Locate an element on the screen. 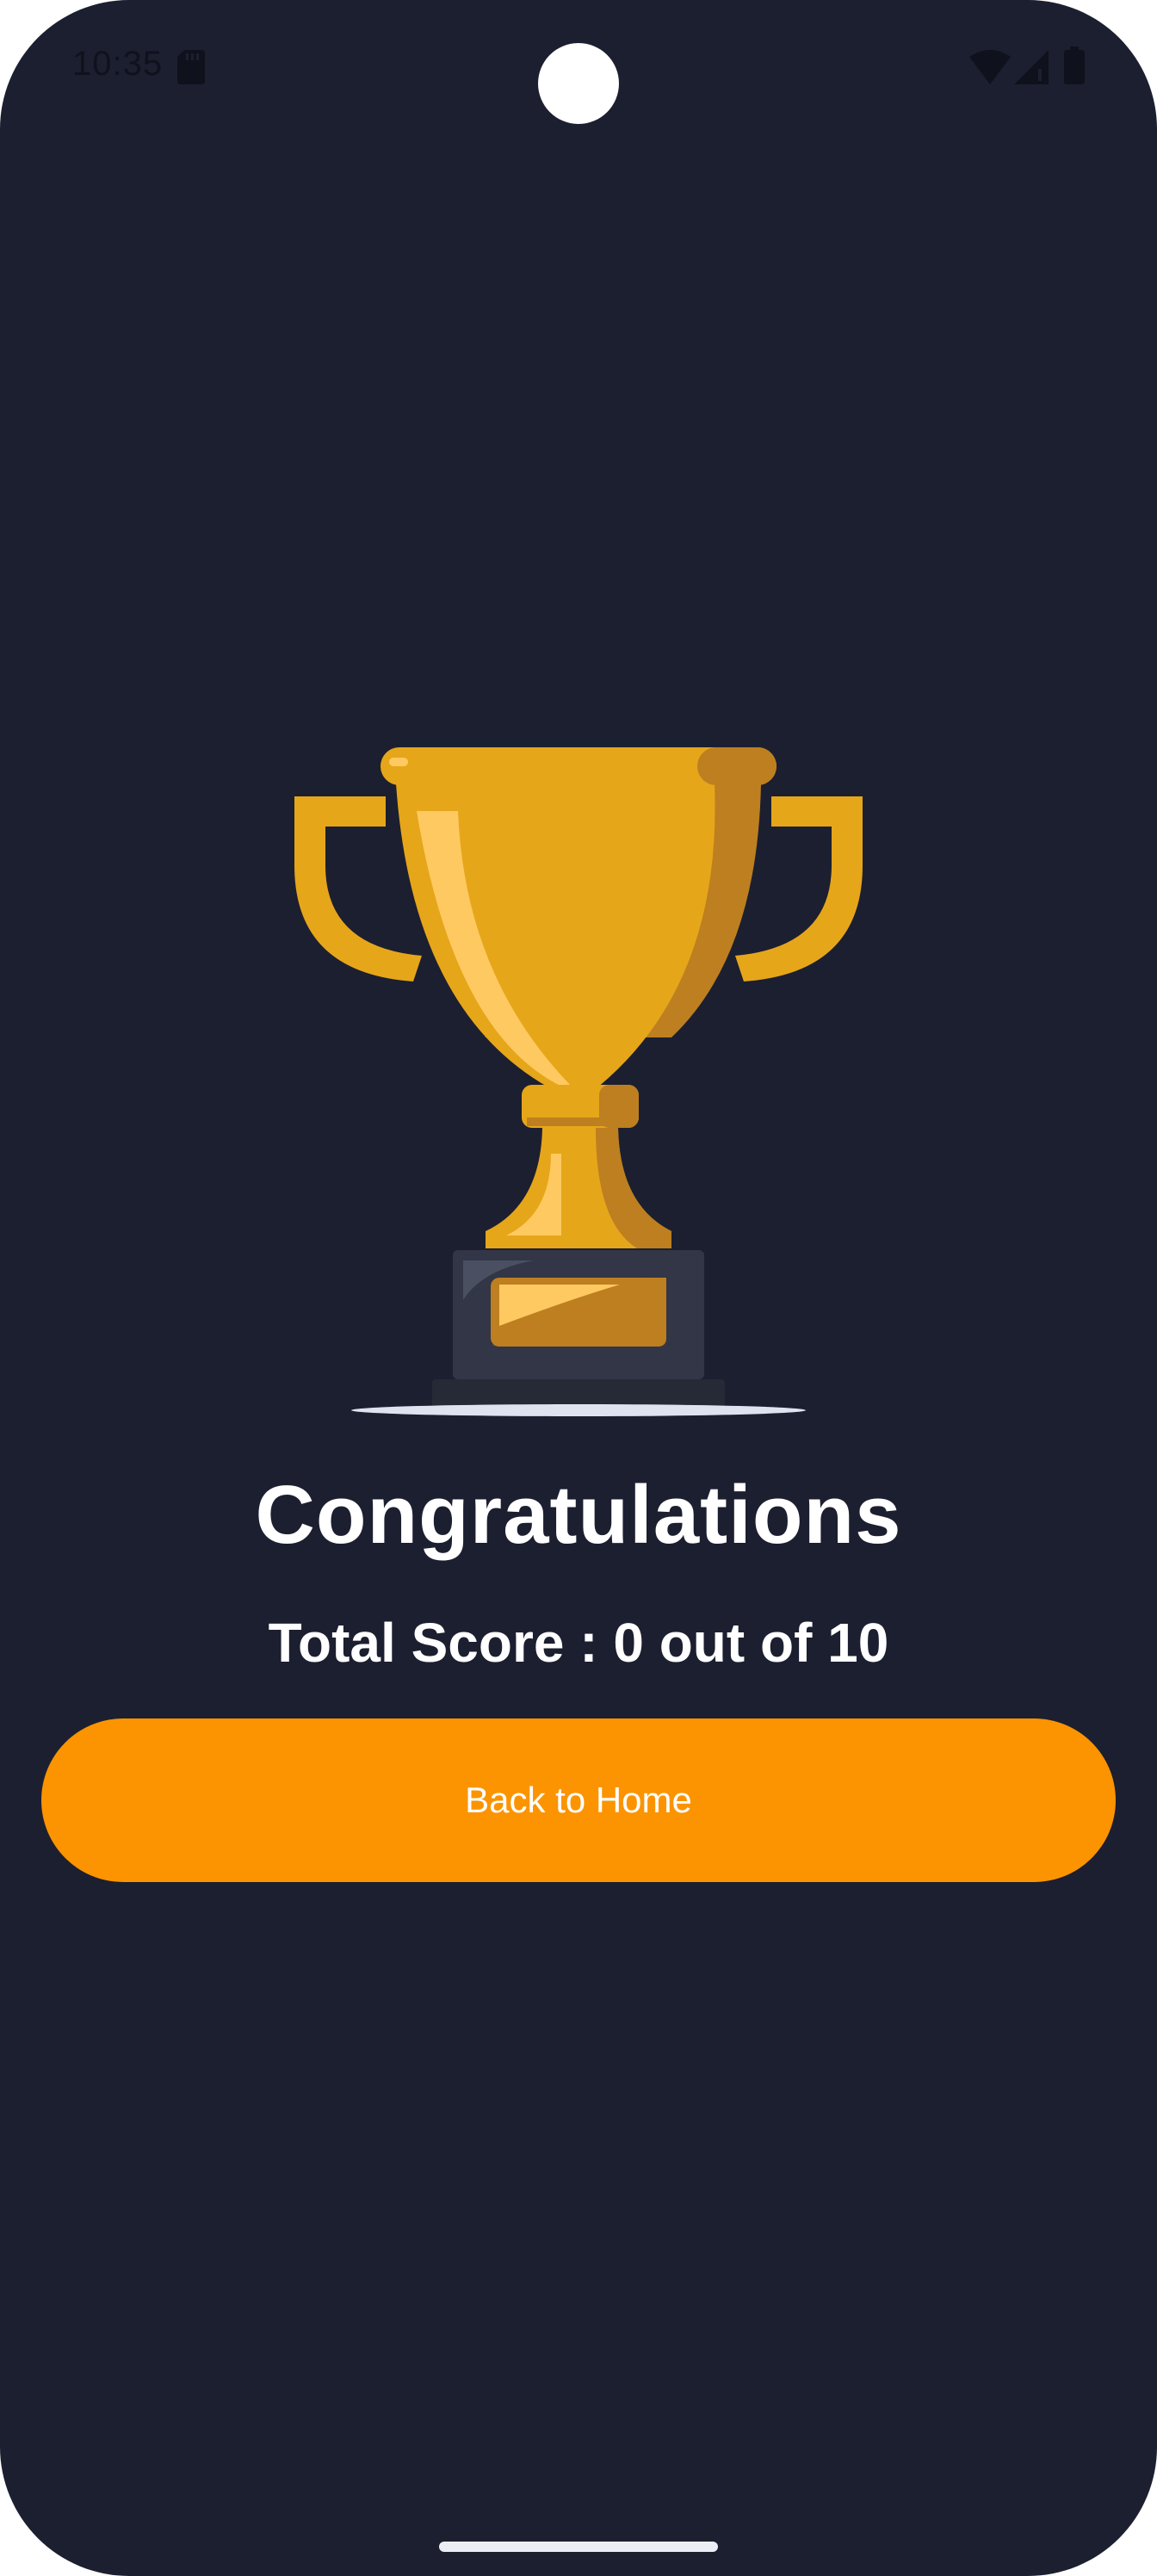 This screenshot has width=1157, height=2576. wifi-icon is located at coordinates (990, 67).